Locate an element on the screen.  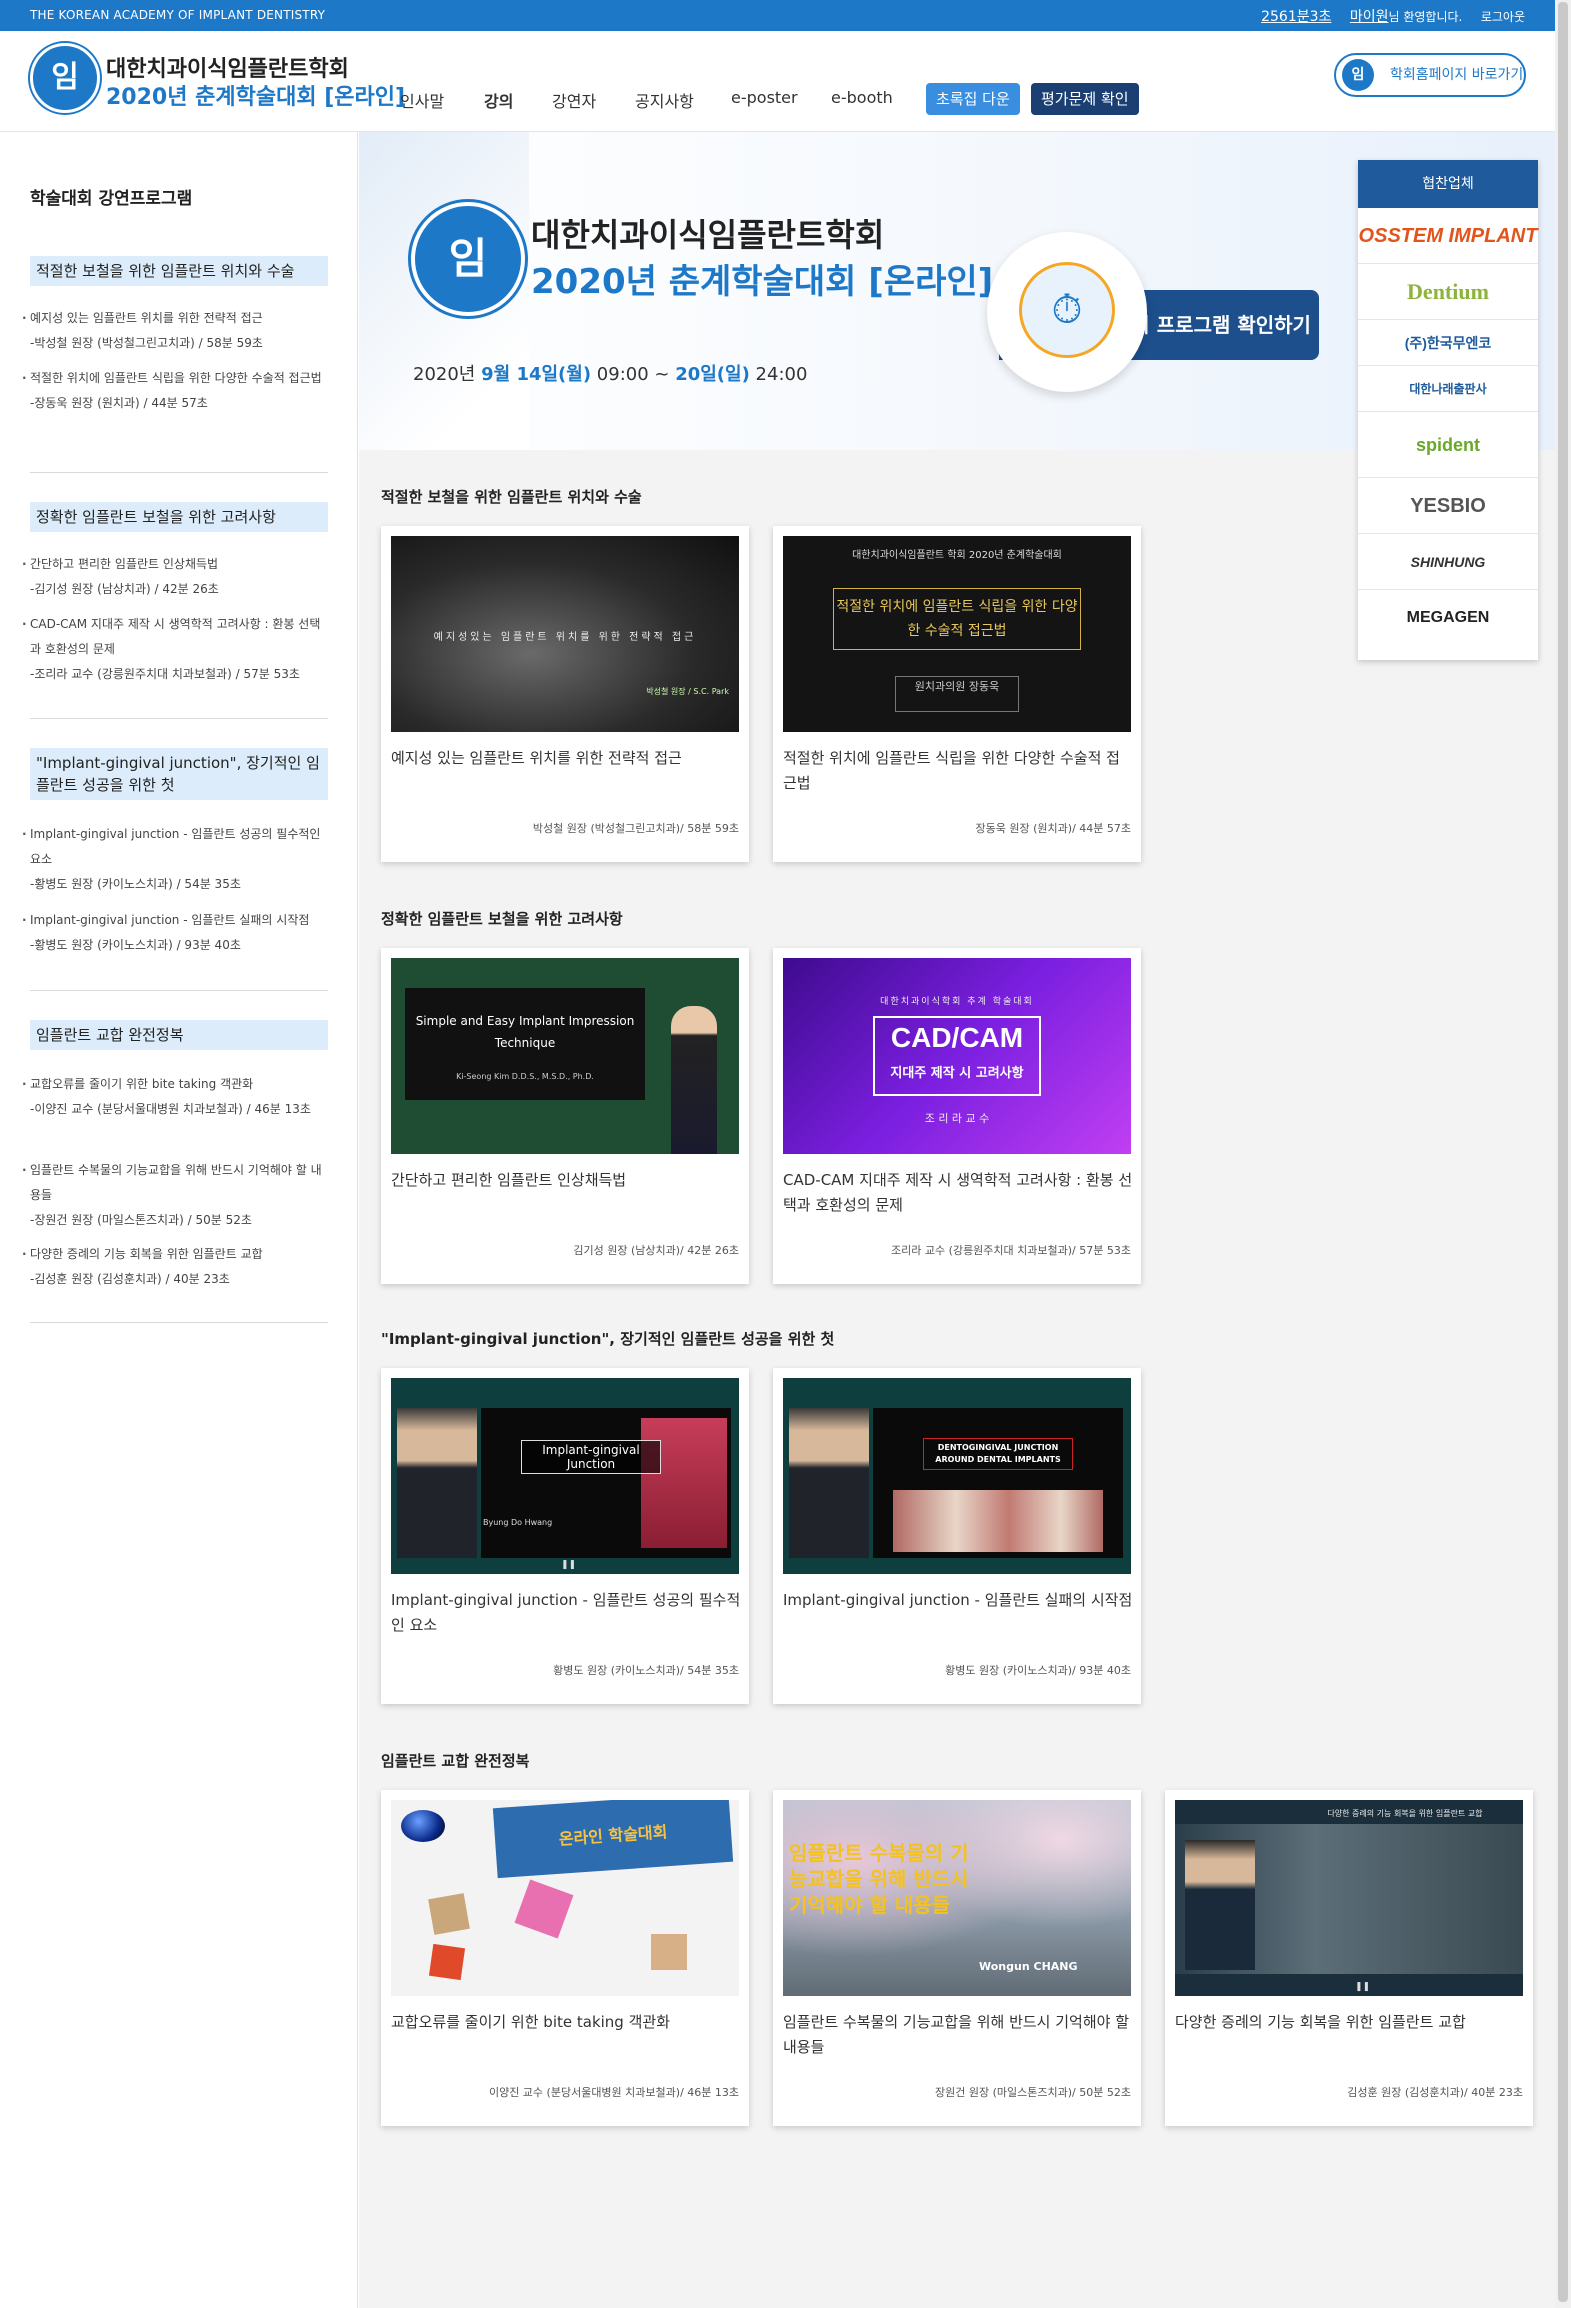
sidebar-item-speaker: -김성훈 원장 (김성훈치과) / 40분 23초 is located at coordinates (130, 1279).